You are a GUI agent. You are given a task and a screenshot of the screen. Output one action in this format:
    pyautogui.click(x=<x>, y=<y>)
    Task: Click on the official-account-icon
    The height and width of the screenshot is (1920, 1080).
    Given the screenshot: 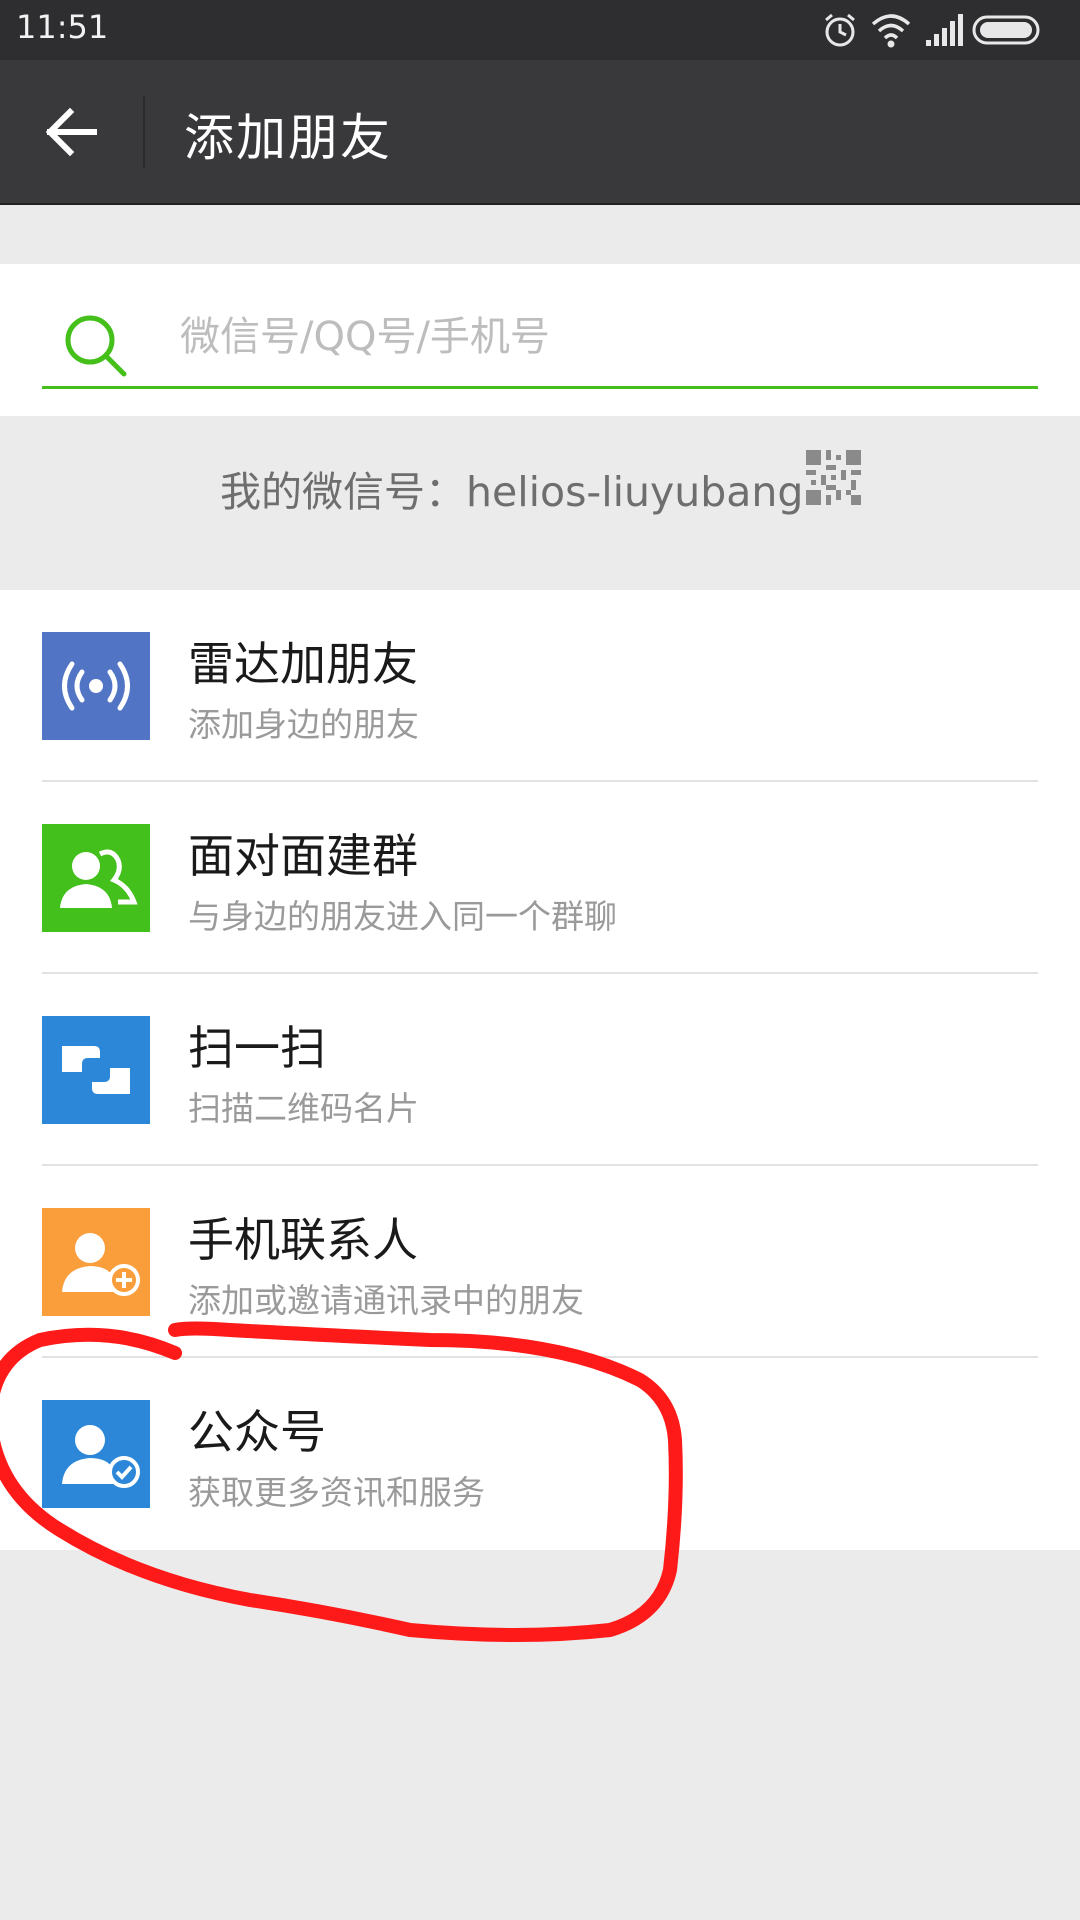 What is the action you would take?
    pyautogui.click(x=96, y=1454)
    